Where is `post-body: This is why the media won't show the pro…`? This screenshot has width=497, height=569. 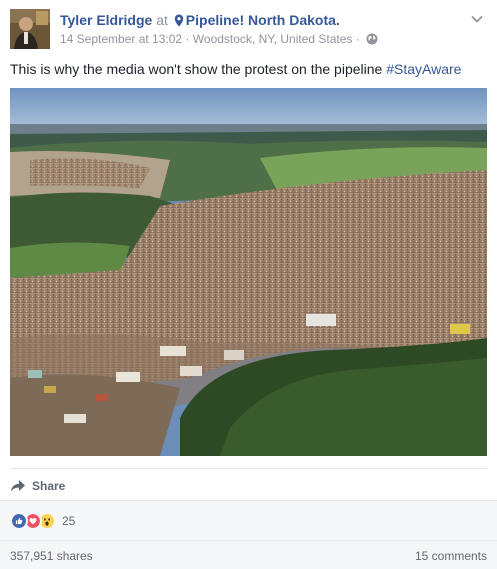 post-body: This is why the media won't show the pro… is located at coordinates (196, 69).